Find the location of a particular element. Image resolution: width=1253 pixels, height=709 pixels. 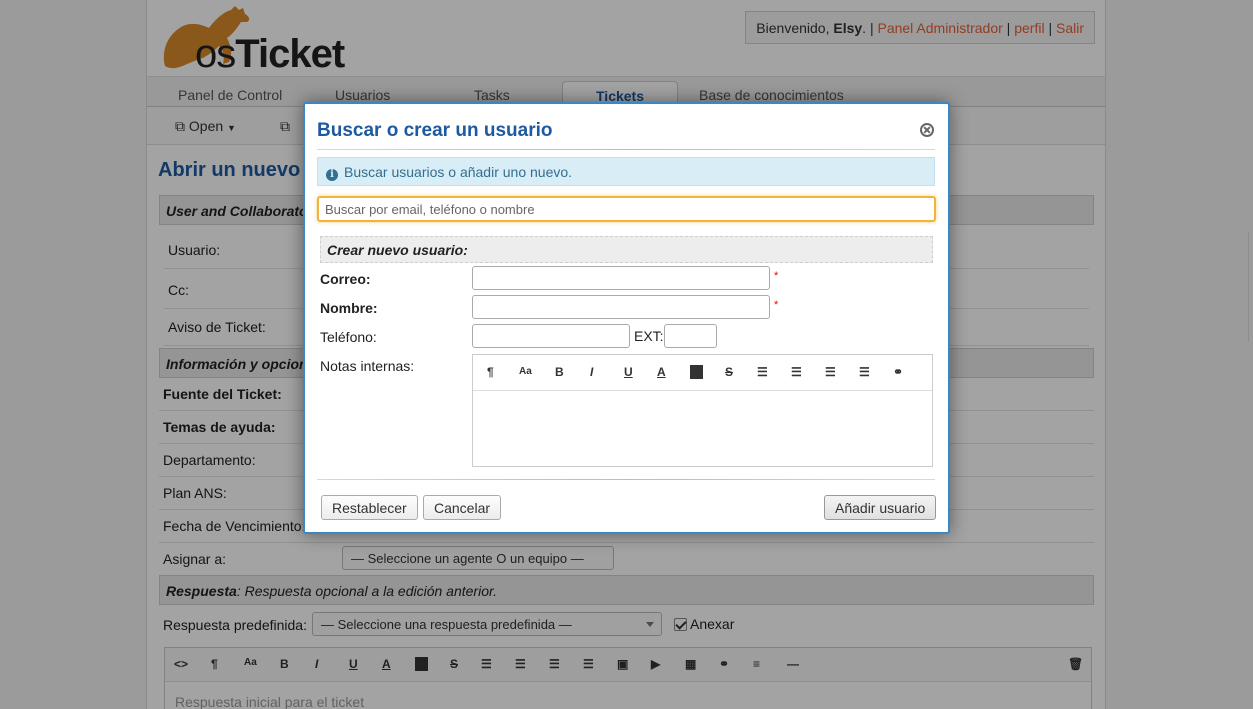

close-icon is located at coordinates (927, 130).